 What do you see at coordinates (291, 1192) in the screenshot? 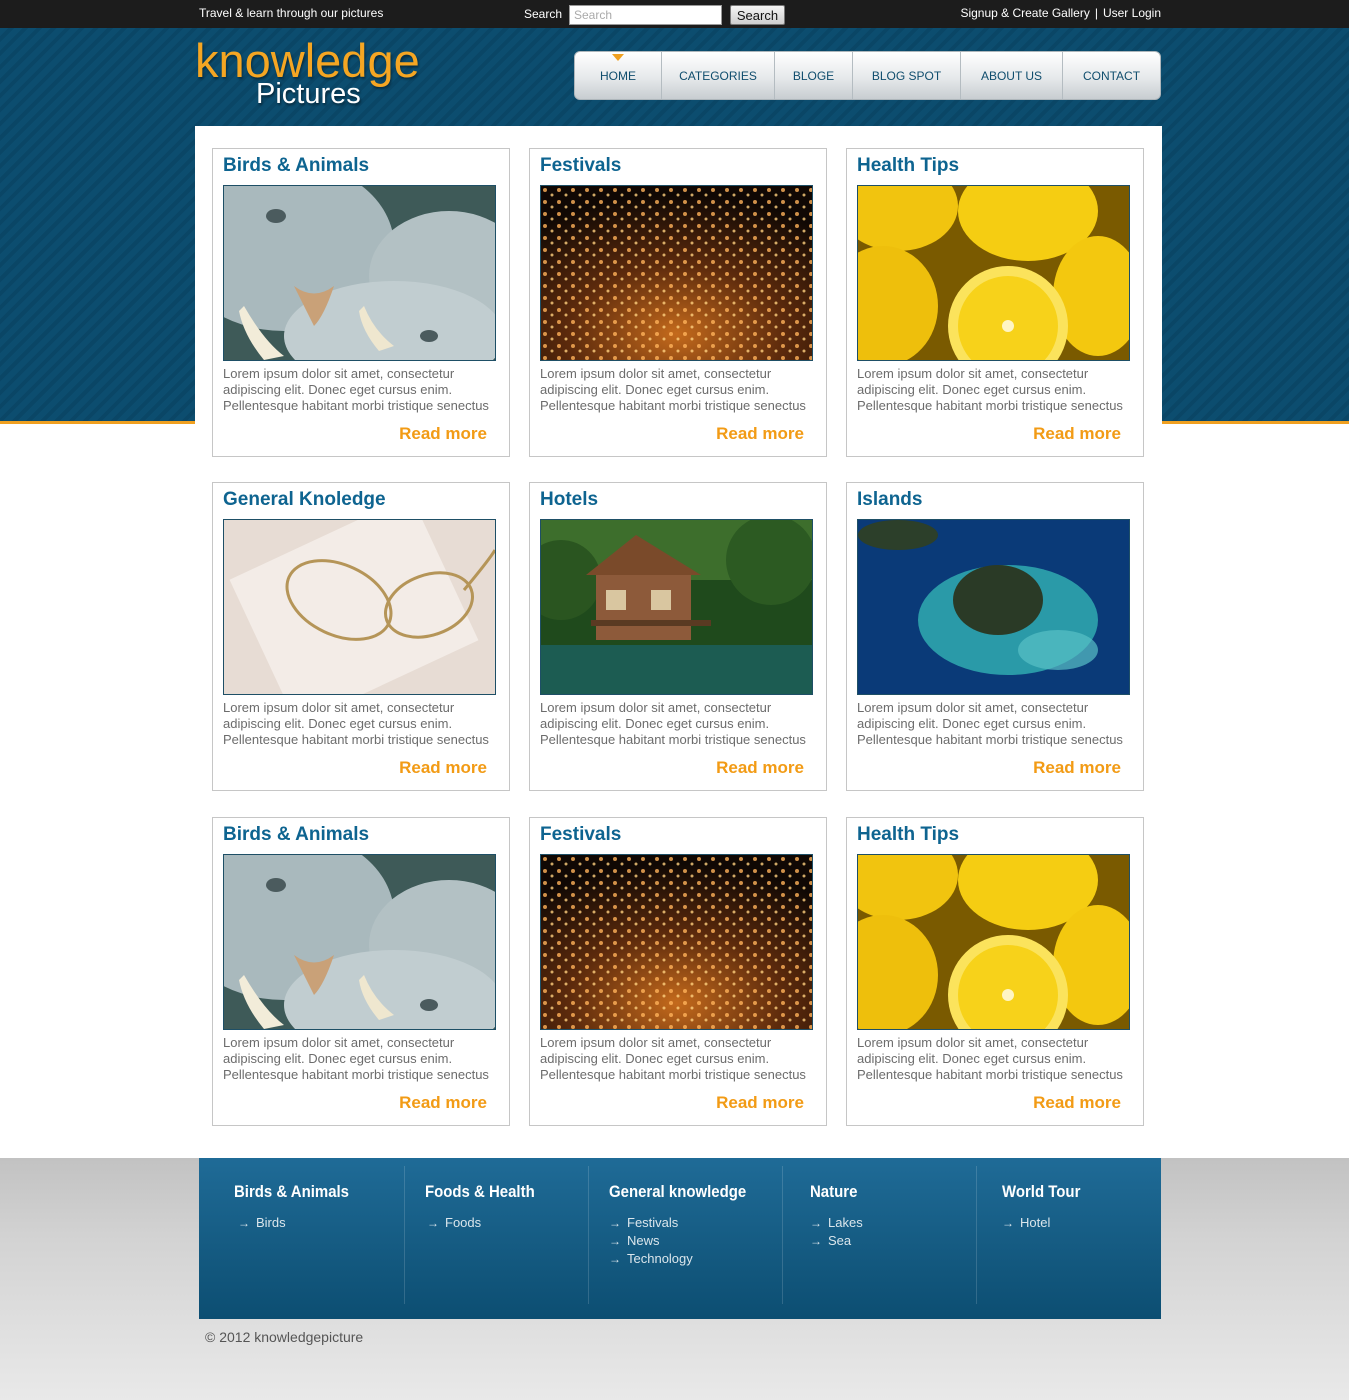
I see `footer-heading: Birds & Animals` at bounding box center [291, 1192].